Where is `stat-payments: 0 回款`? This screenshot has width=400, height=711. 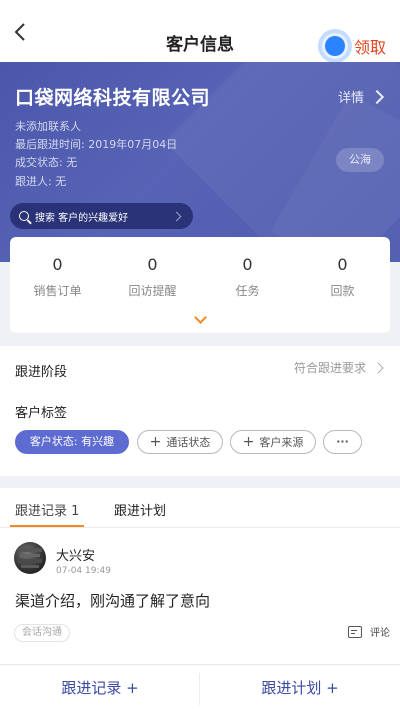 stat-payments: 0 回款 is located at coordinates (342, 277).